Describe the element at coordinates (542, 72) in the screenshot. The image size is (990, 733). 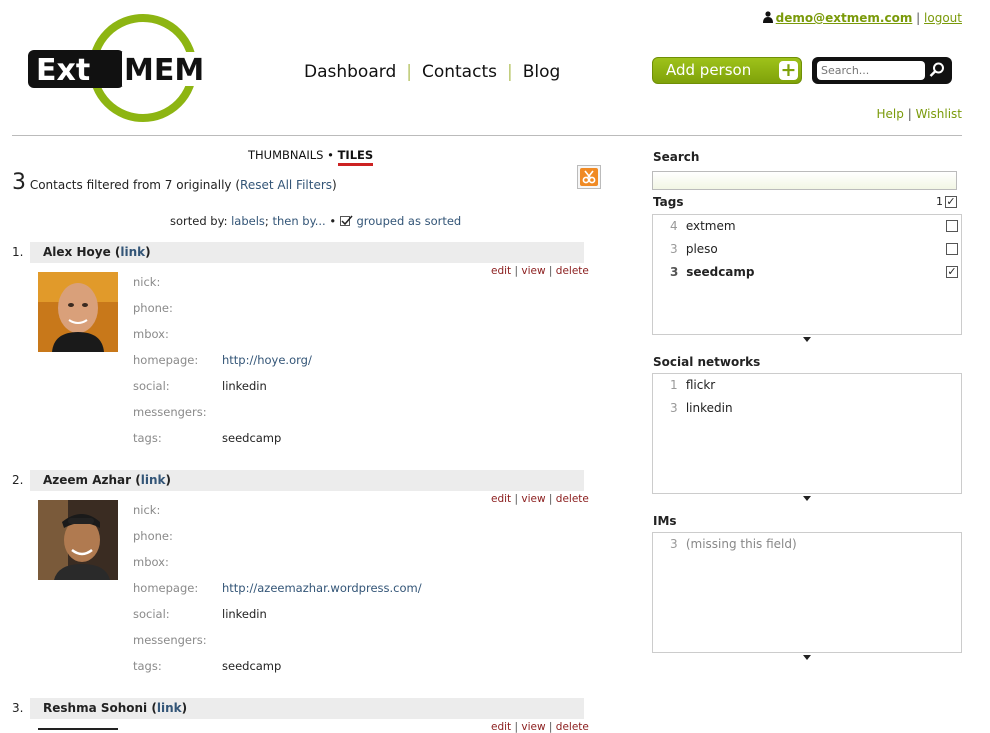
I see `nav-blog: Blog` at that location.